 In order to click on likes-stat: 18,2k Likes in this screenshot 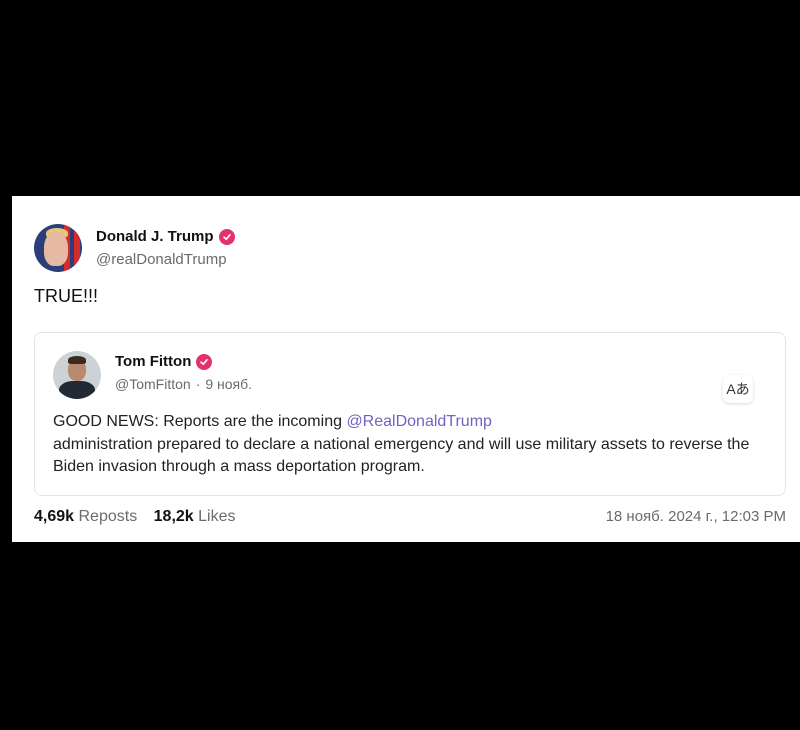, I will do `click(195, 516)`.